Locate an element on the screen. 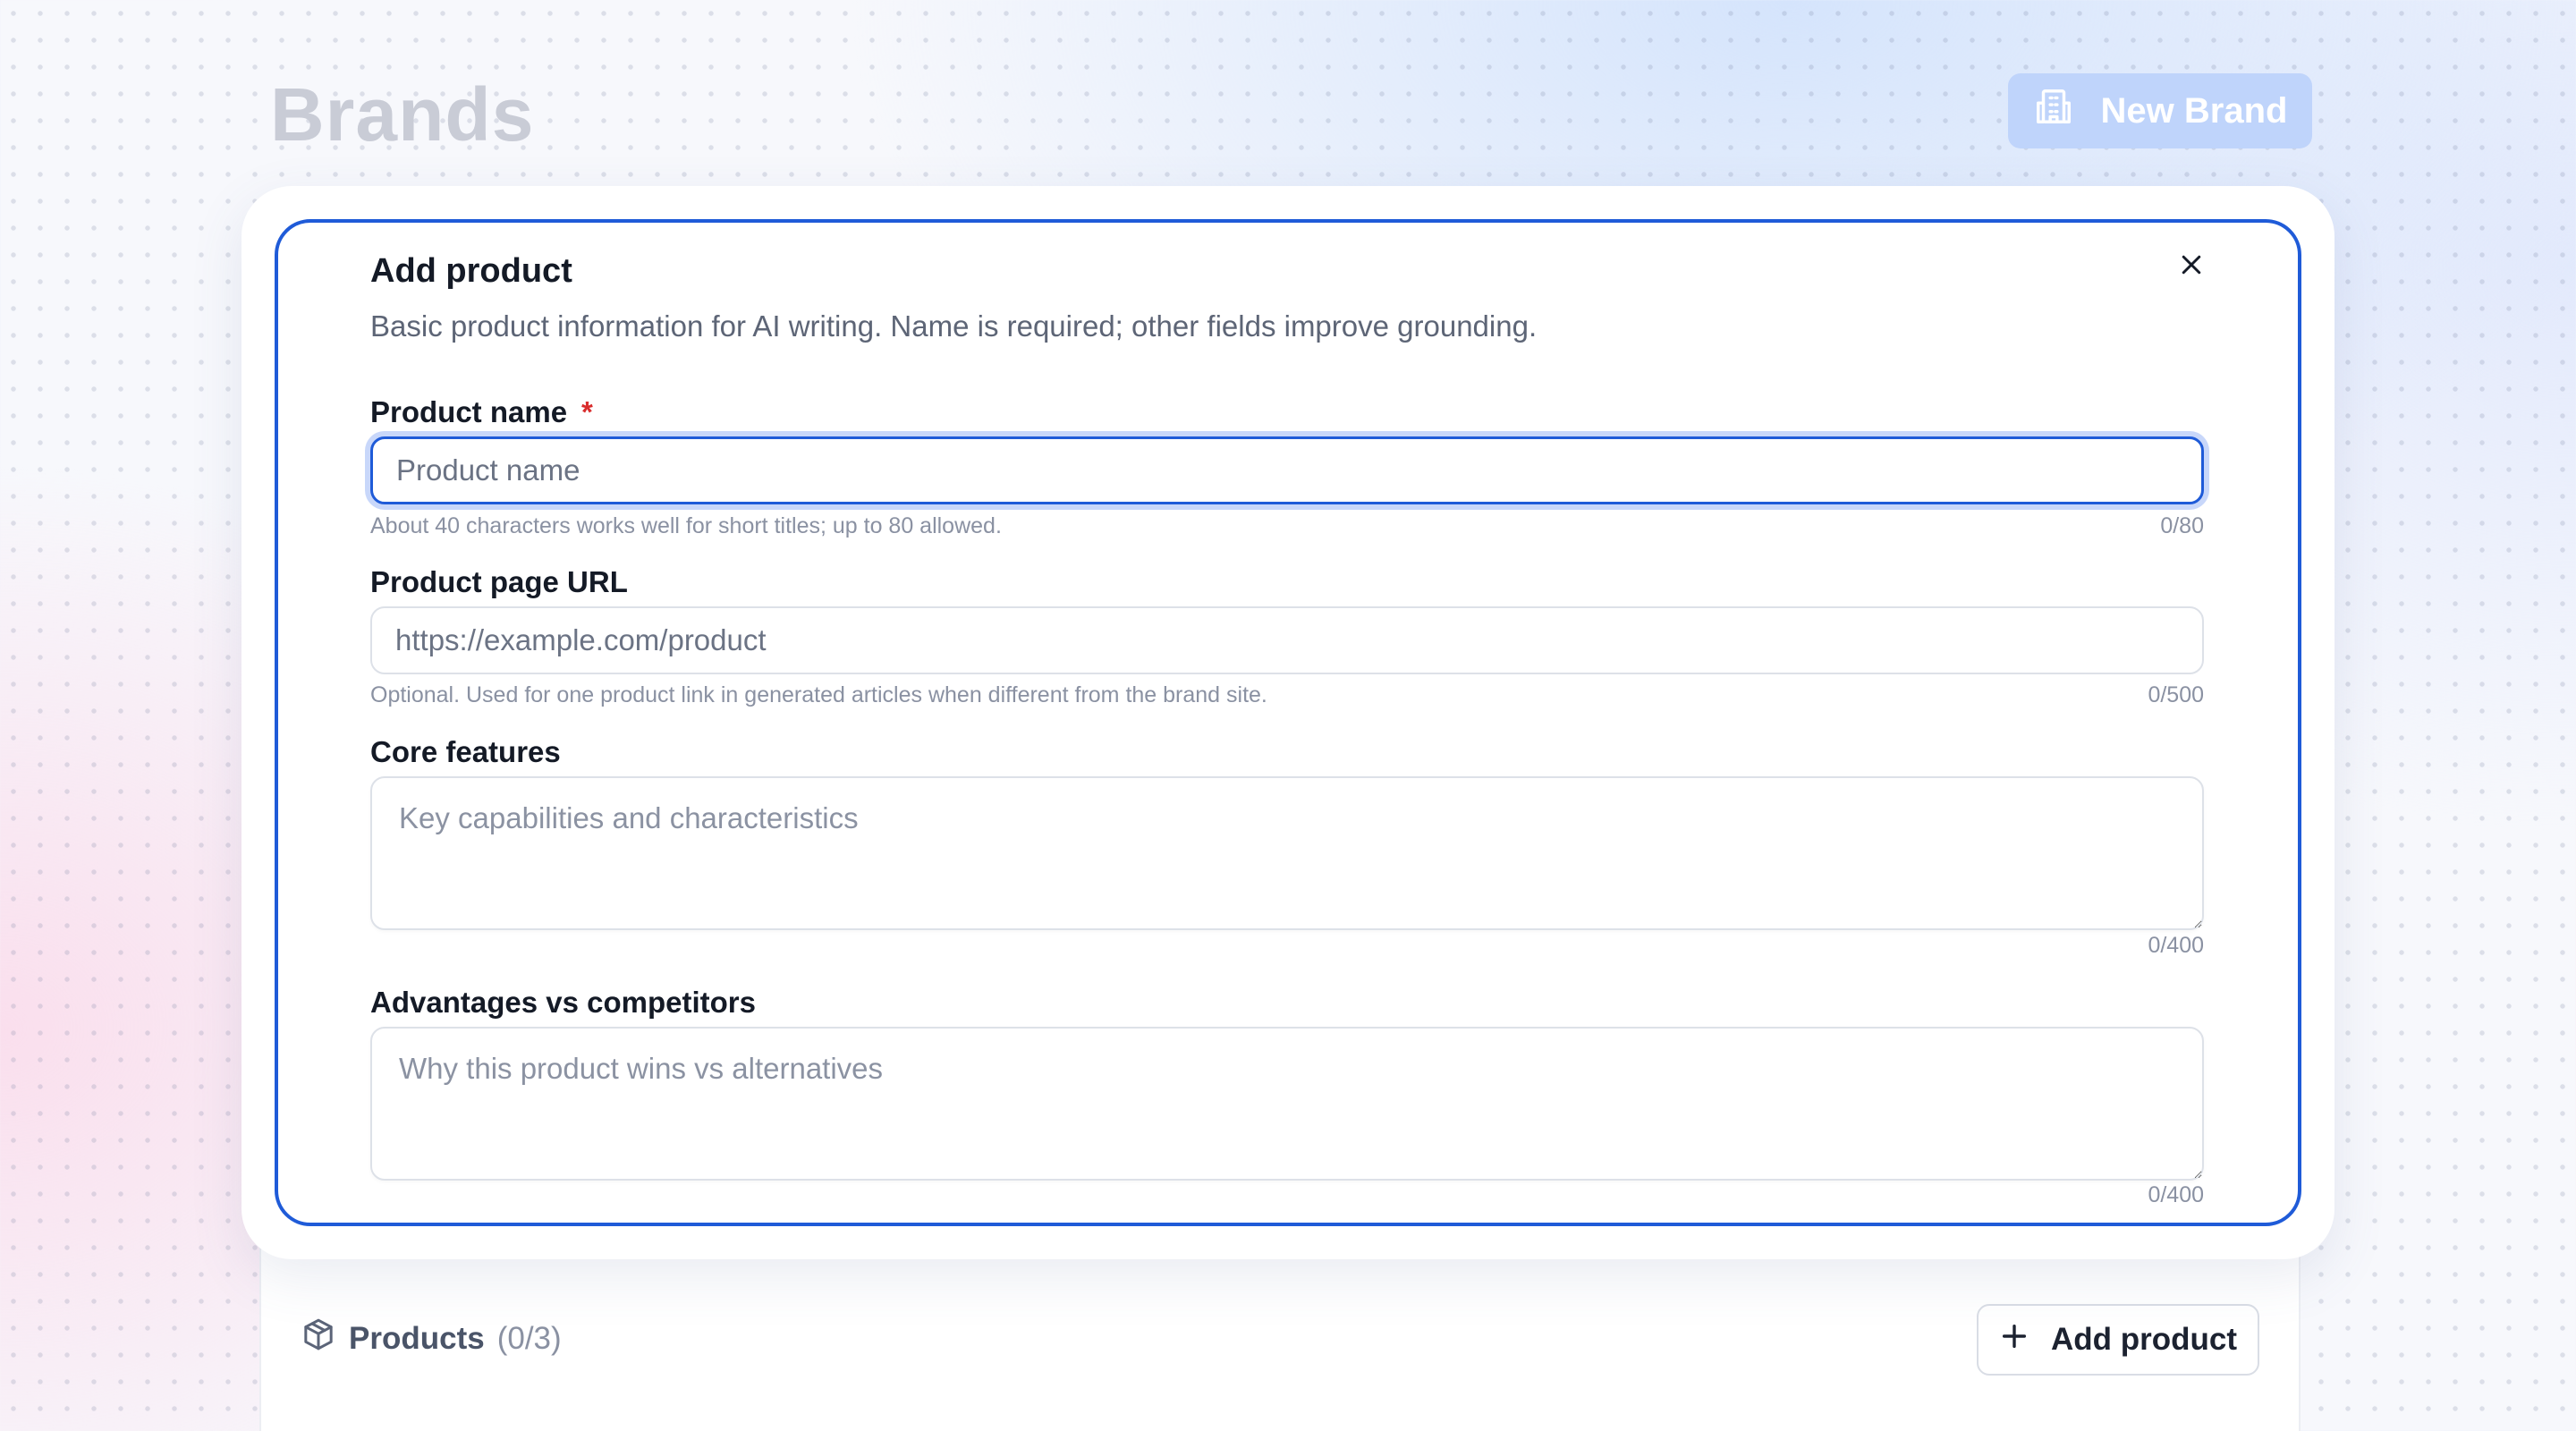  required-asterisk: * is located at coordinates (587, 412).